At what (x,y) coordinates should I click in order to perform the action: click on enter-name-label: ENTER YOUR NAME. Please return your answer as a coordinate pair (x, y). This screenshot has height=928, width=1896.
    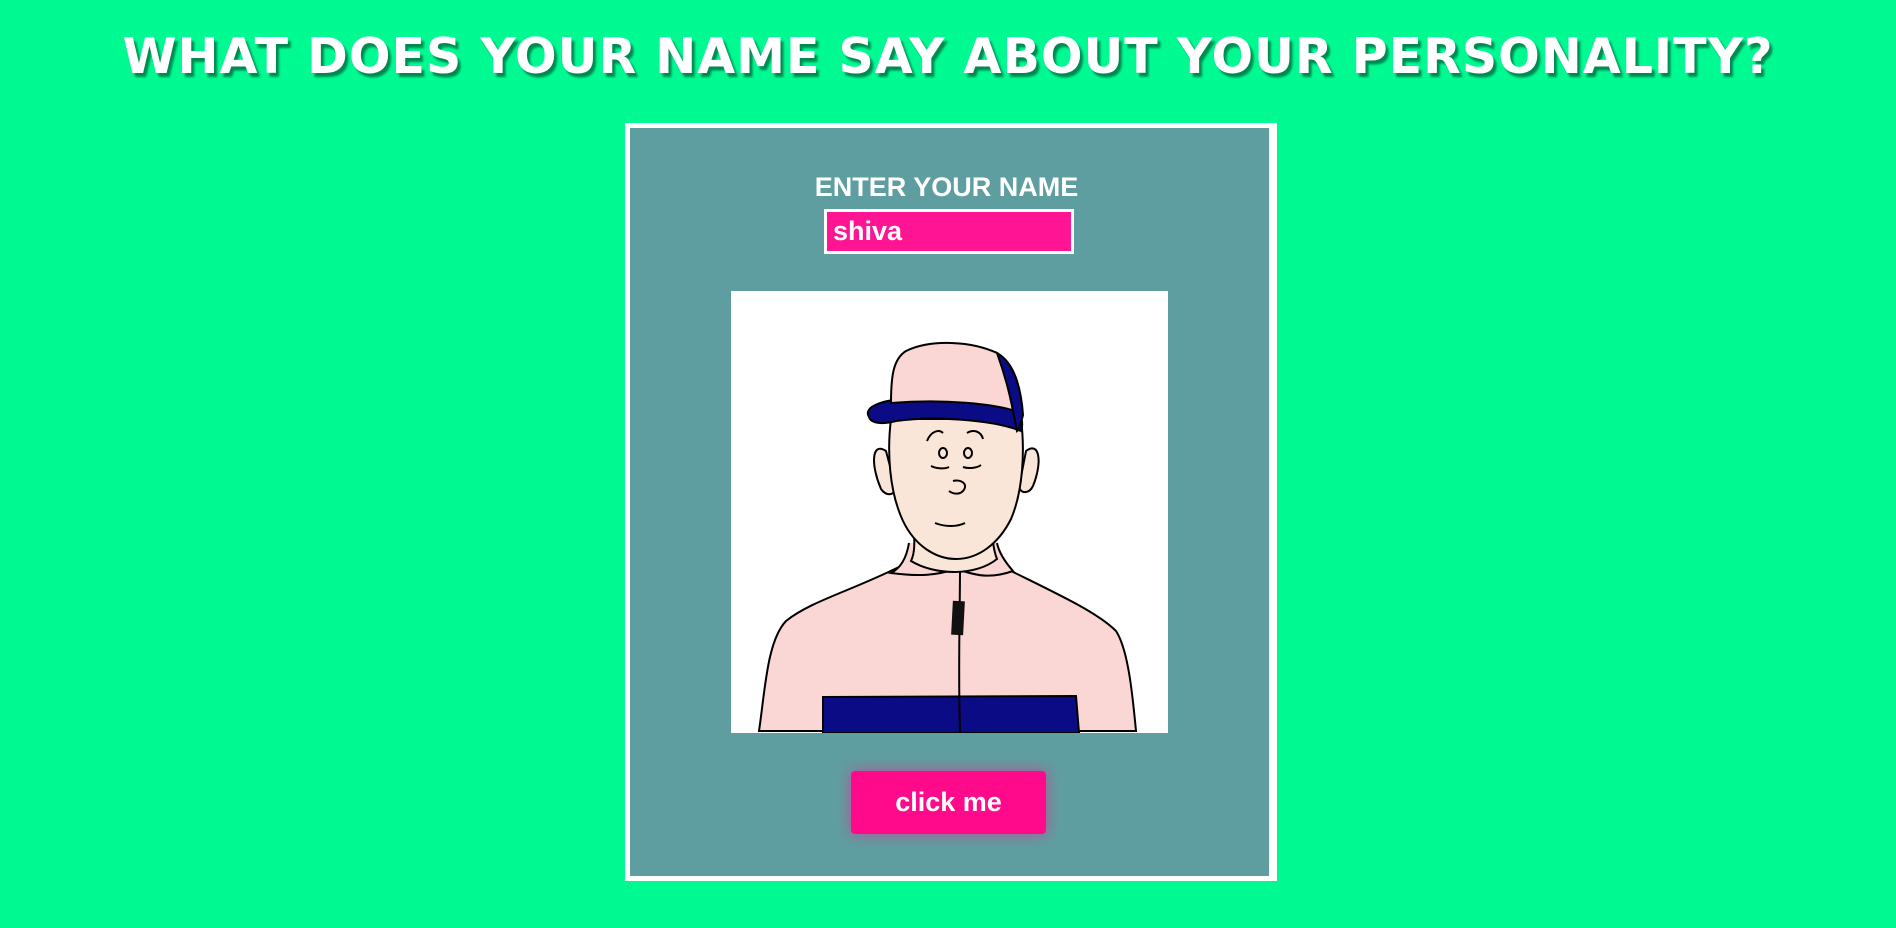
    Looking at the image, I should click on (946, 187).